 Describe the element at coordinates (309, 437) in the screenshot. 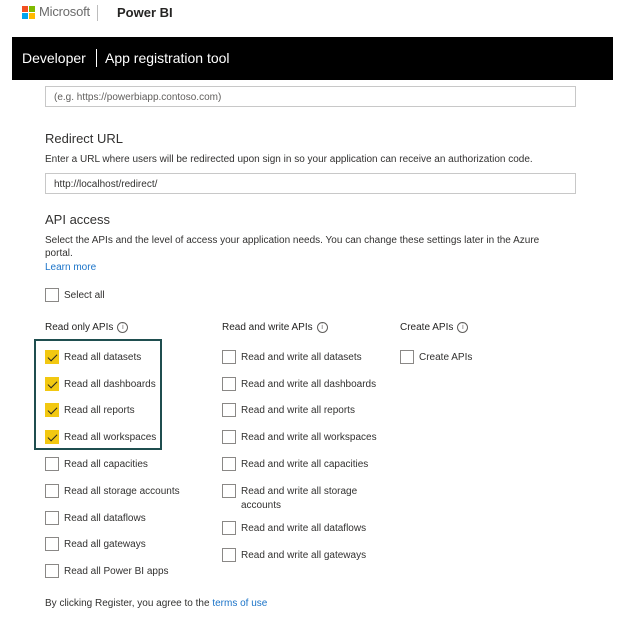

I see `read-write-workspaces-label: Read and write all workspaces` at that location.